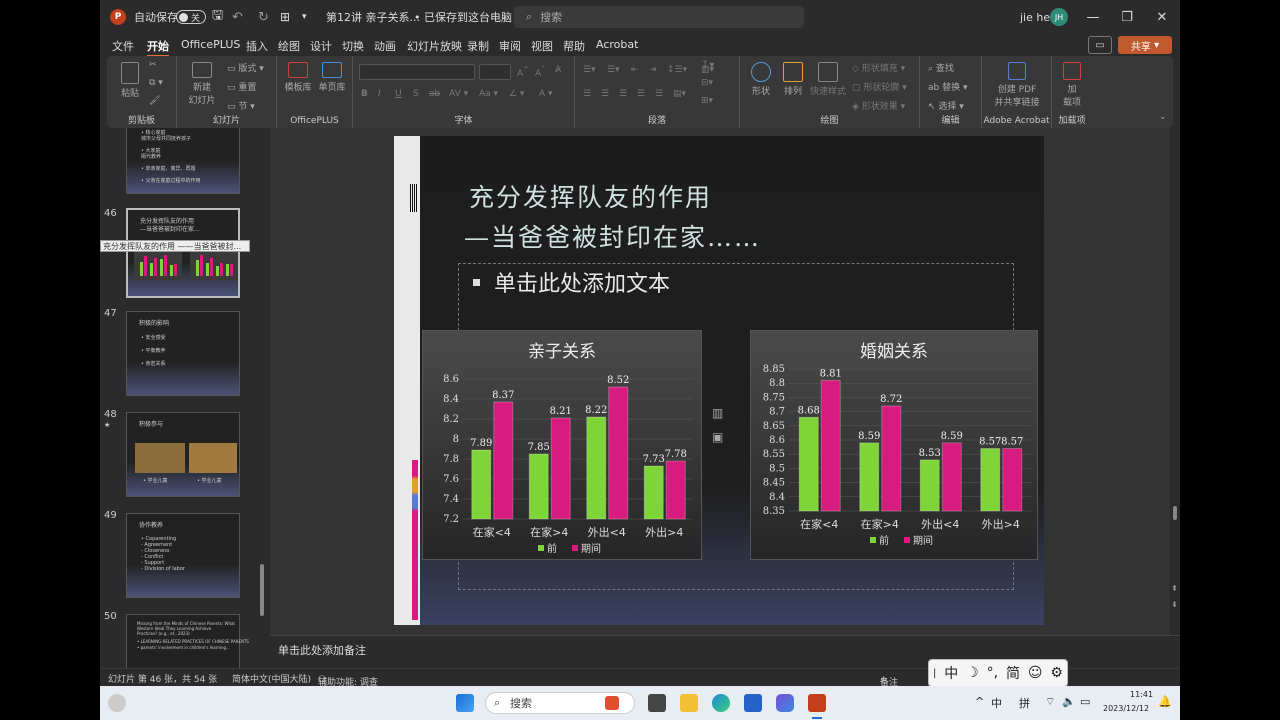 The width and height of the screenshot is (1280, 720). What do you see at coordinates (946, 105) in the screenshot?
I see `select-button: ↖ 选择 ▾` at bounding box center [946, 105].